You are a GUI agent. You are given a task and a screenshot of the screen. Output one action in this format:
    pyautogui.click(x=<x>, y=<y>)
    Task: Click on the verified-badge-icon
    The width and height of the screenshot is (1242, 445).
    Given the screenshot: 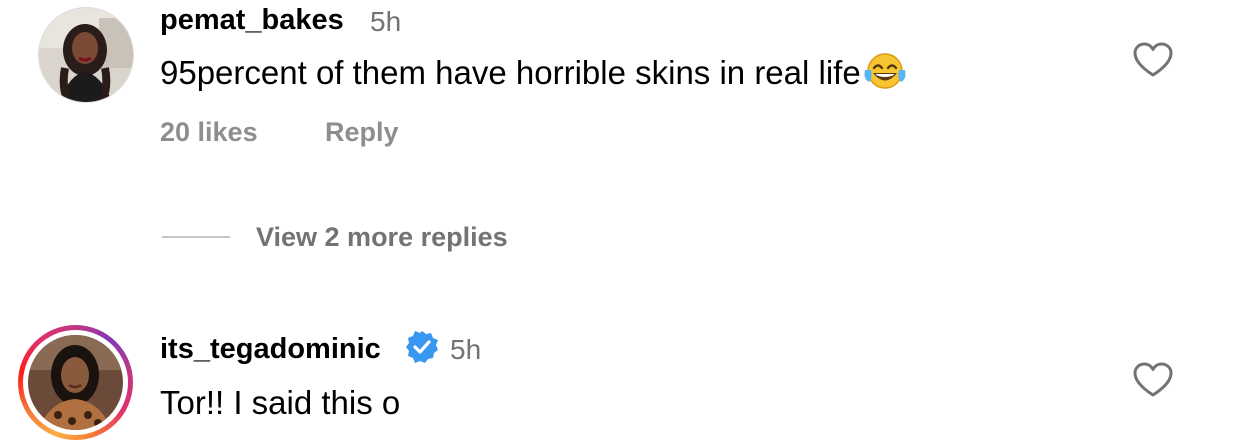 What is the action you would take?
    pyautogui.click(x=422, y=347)
    